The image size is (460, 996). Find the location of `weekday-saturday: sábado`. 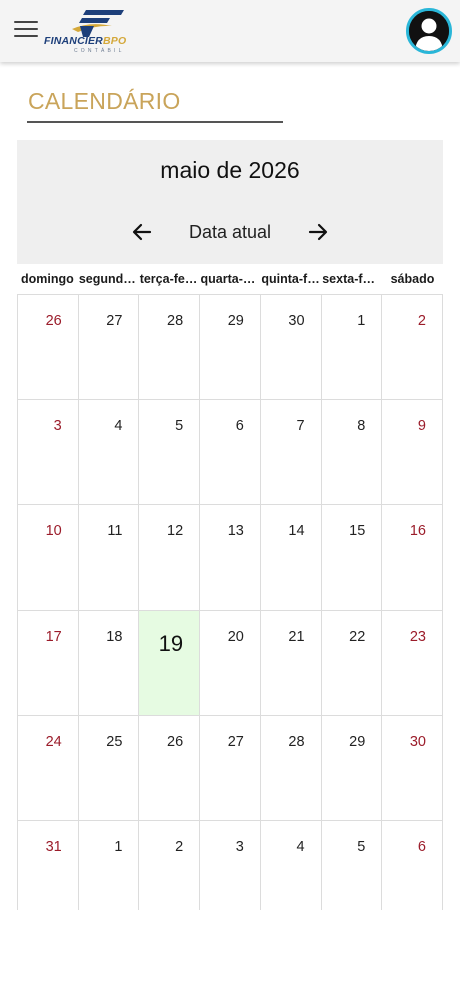

weekday-saturday: sábado is located at coordinates (412, 279).